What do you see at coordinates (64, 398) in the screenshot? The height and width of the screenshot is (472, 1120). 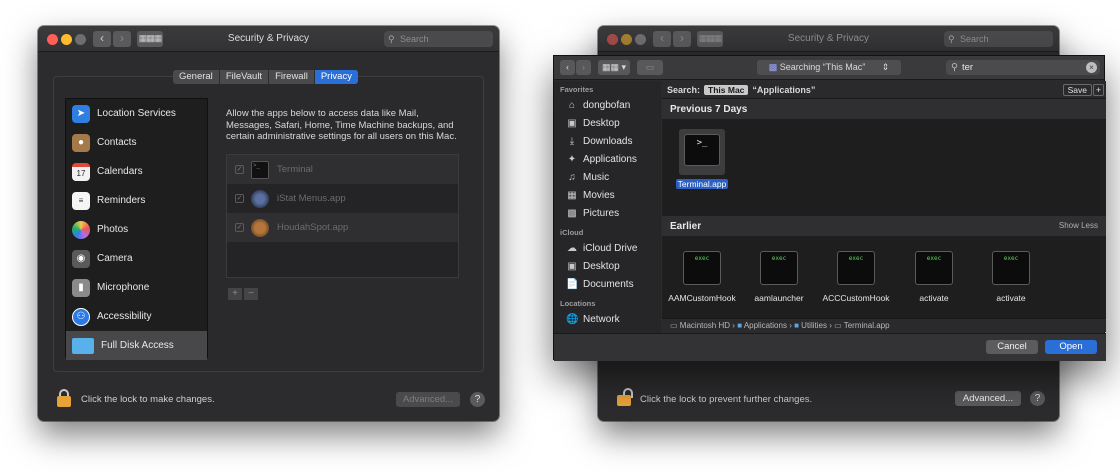 I see `lock-closed-icon` at bounding box center [64, 398].